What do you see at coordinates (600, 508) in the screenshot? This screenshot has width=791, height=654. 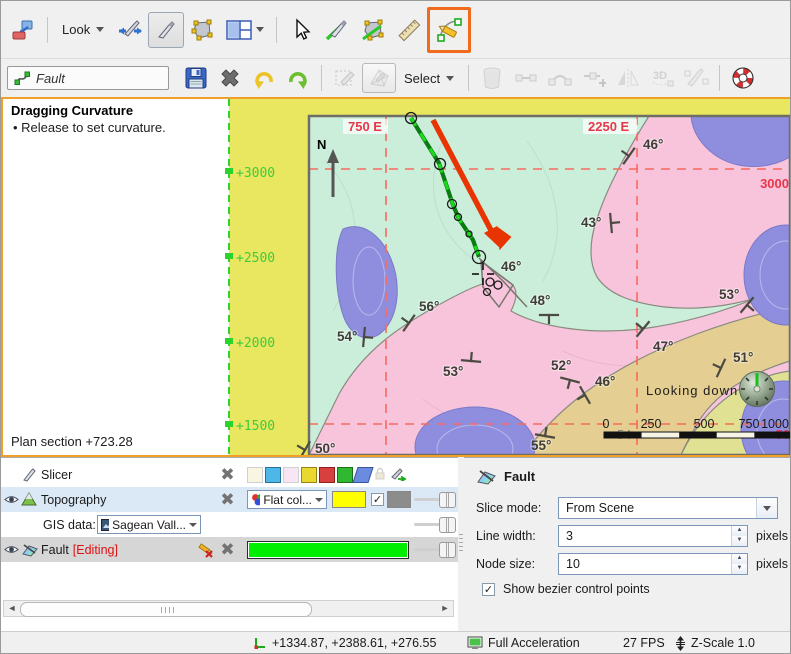 I see `slice-mode-value: From Scene` at bounding box center [600, 508].